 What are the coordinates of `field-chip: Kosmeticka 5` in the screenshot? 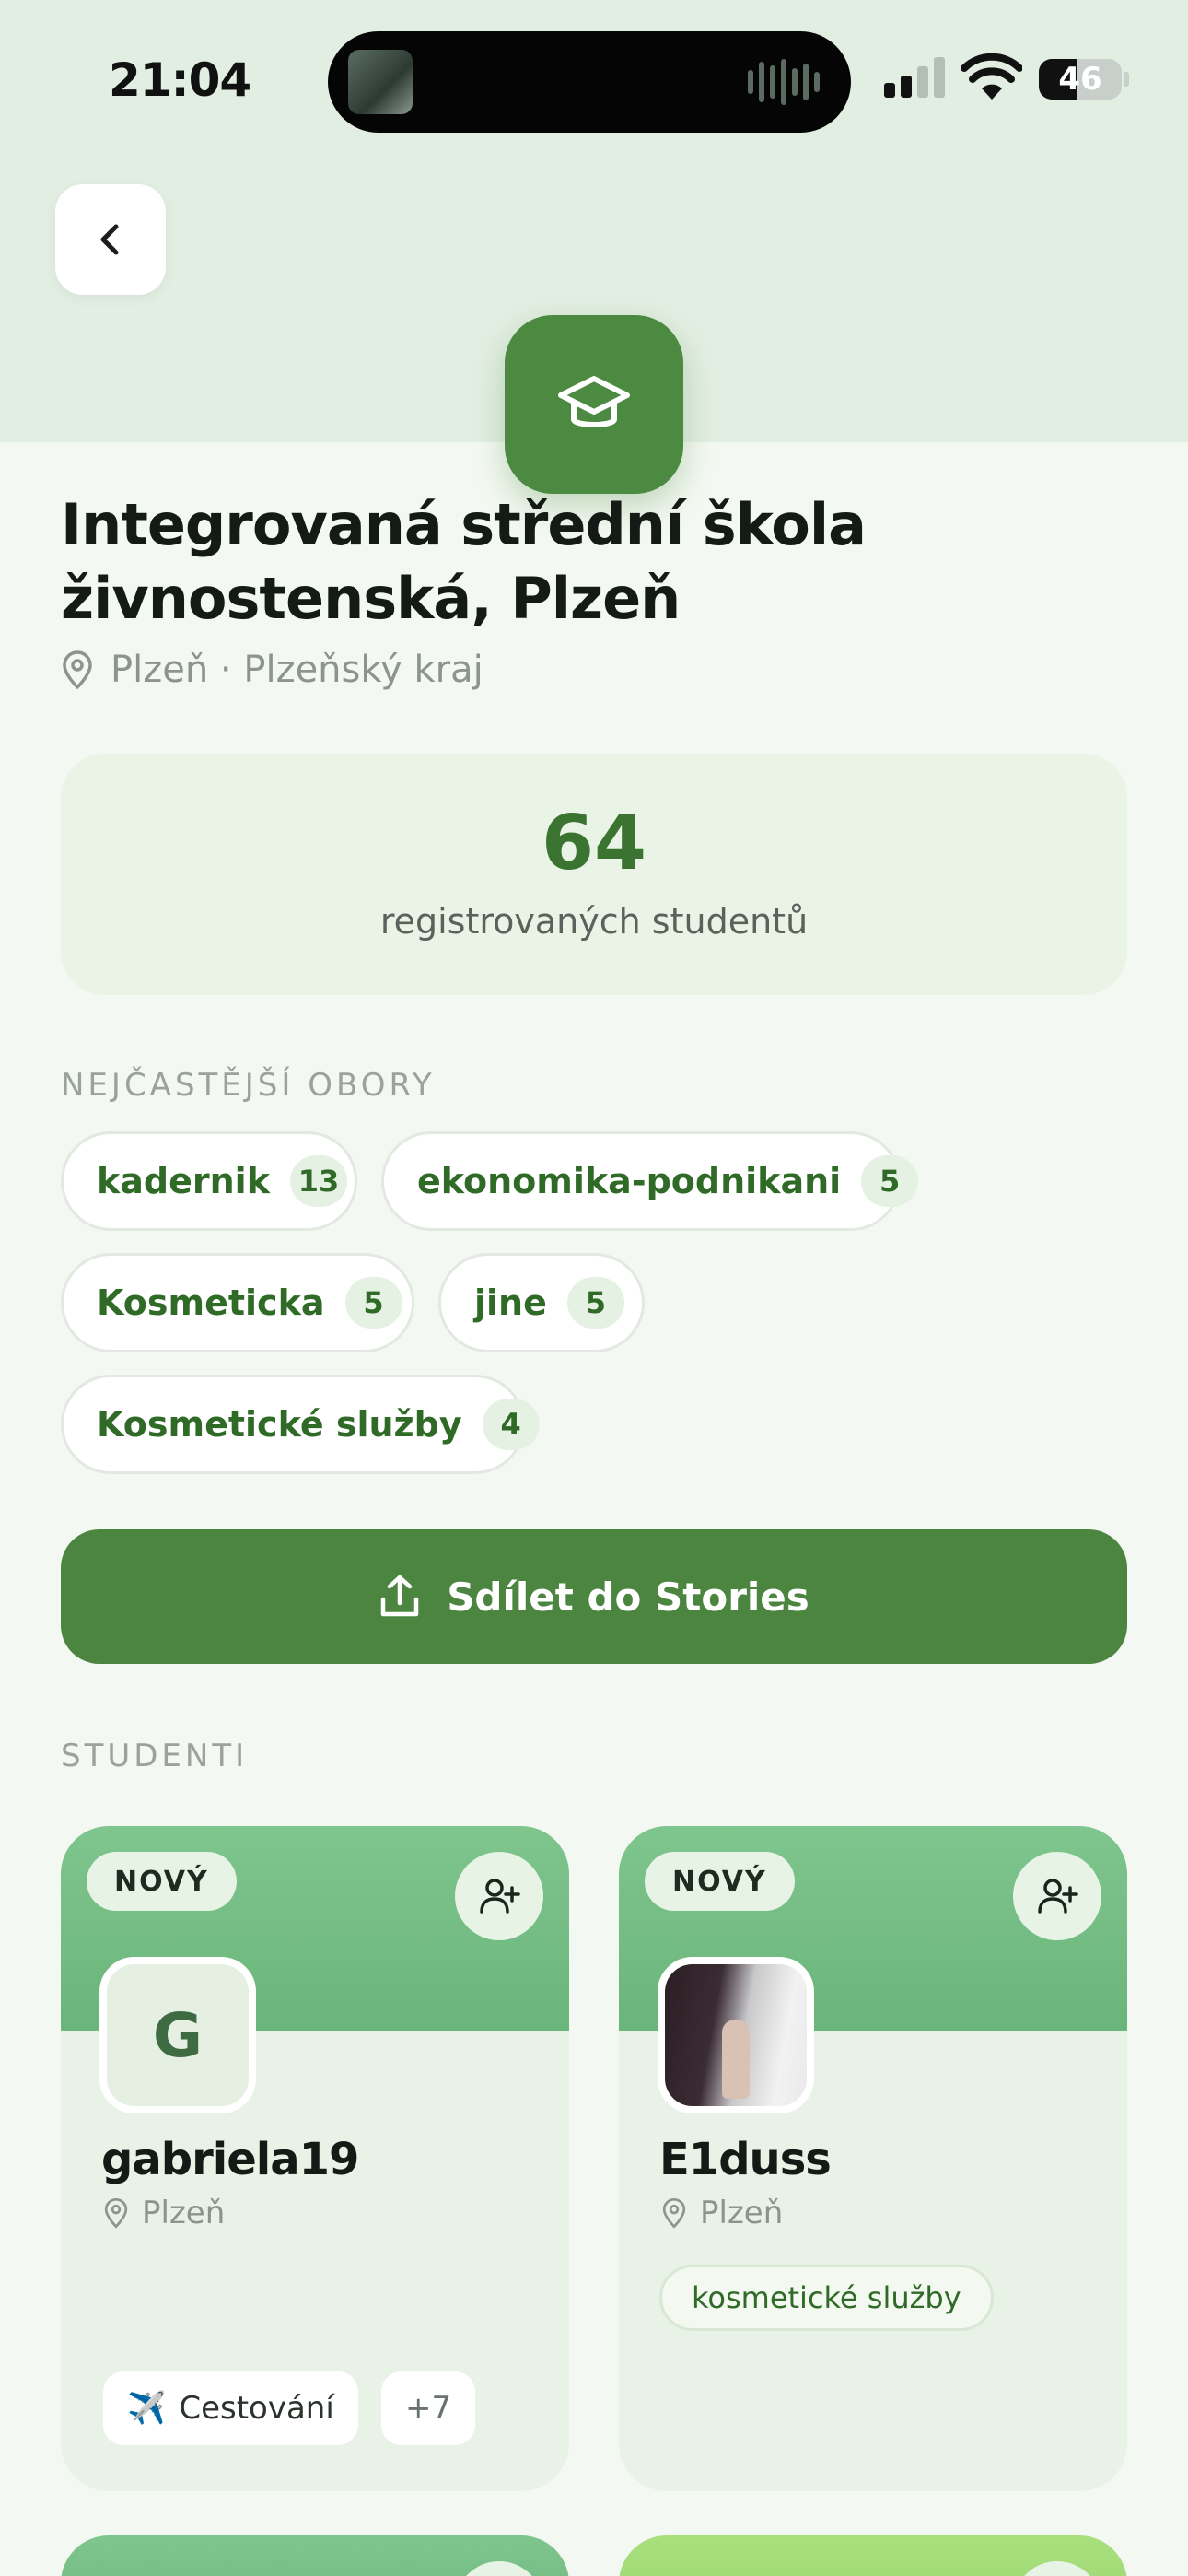 It's located at (237, 1302).